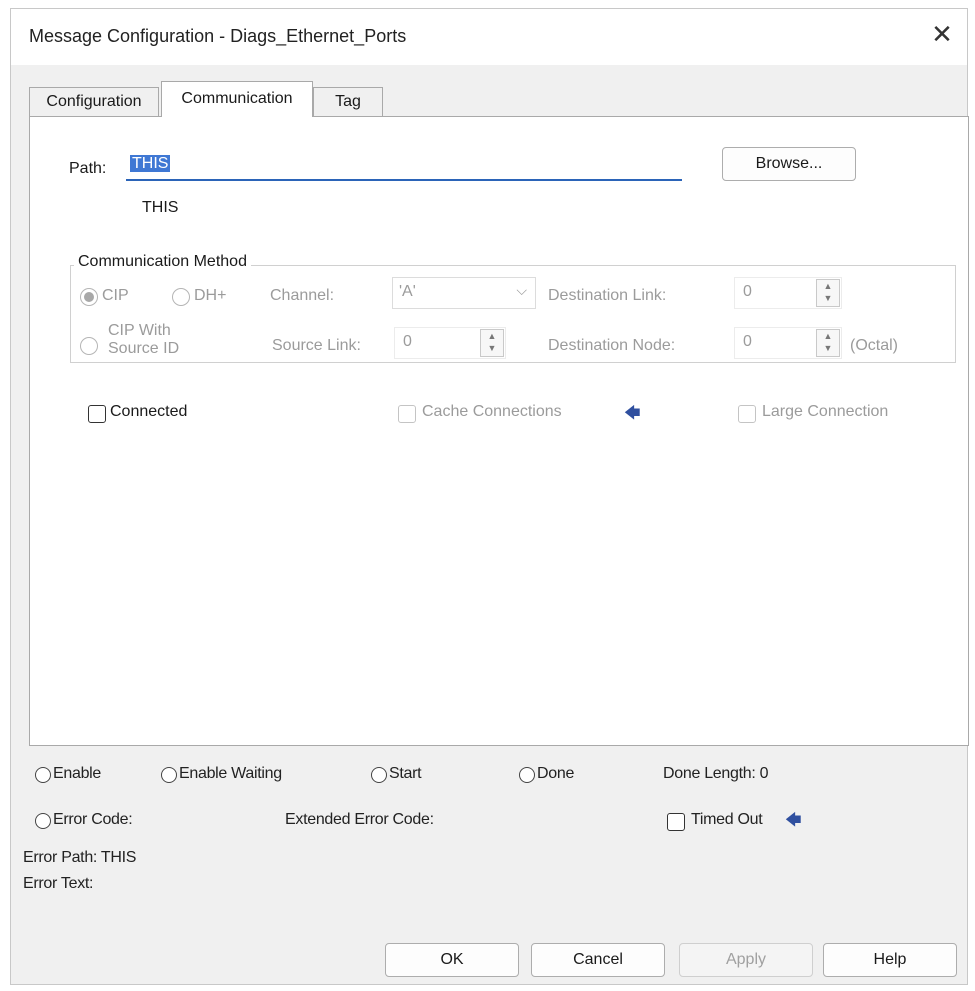 This screenshot has height=991, width=975. I want to click on source-link-spin-buttons: ▲ ▼, so click(492, 343).